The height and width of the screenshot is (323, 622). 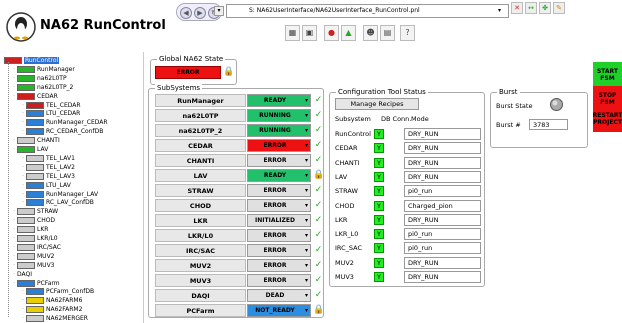 What do you see at coordinates (30, 149) in the screenshot?
I see `tree-item: · LAV` at bounding box center [30, 149].